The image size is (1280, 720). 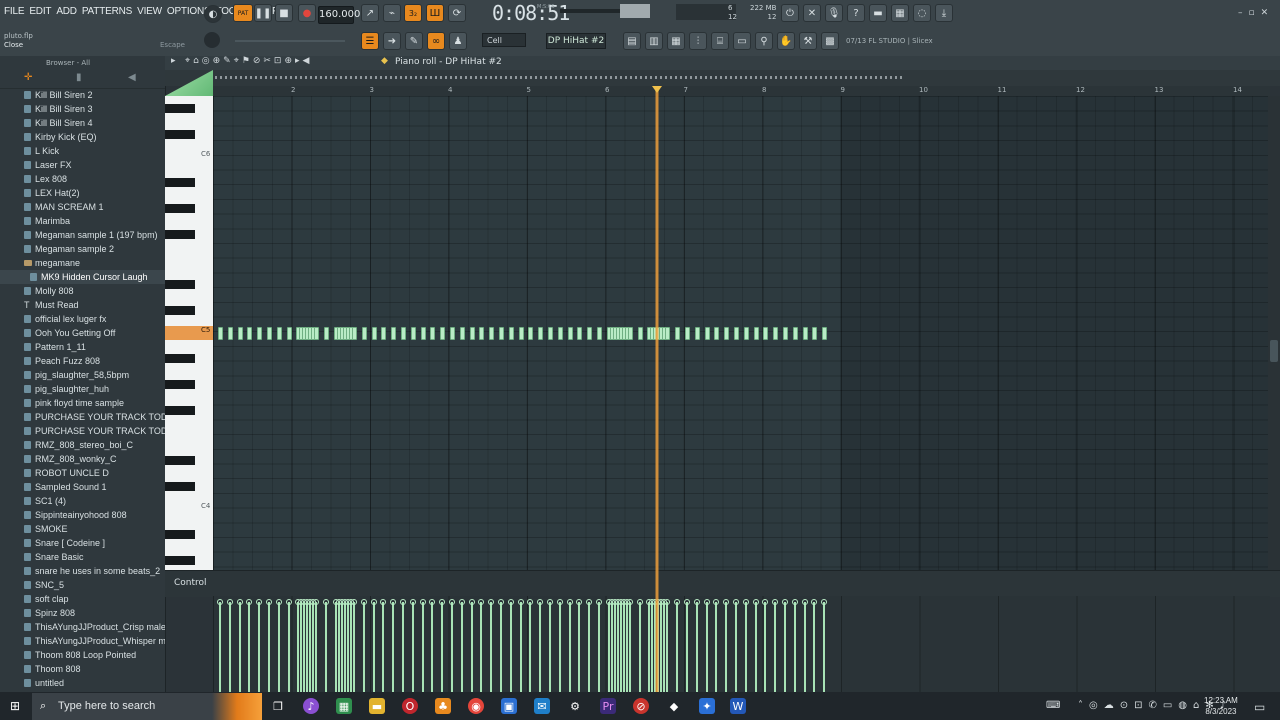 I want to click on main-volume-knob, so click(x=212, y=40).